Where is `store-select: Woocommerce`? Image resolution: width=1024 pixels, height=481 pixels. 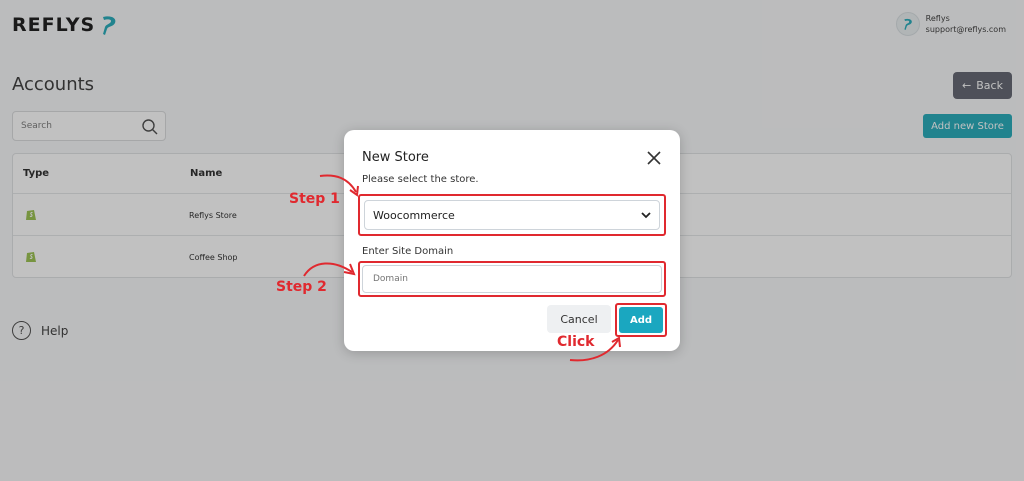
store-select: Woocommerce is located at coordinates (512, 215).